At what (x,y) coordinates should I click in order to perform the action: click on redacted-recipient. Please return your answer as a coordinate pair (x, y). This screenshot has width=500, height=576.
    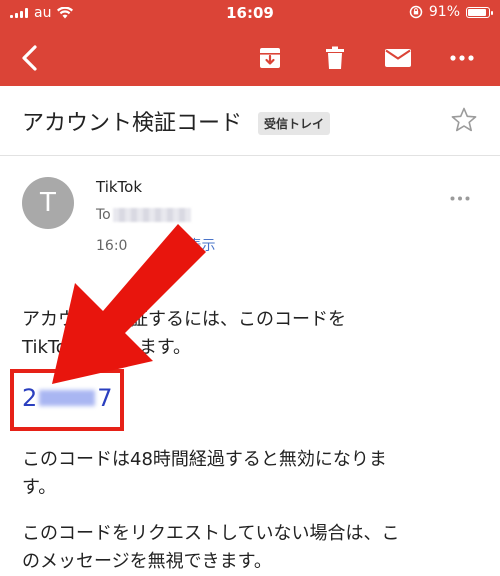
    Looking at the image, I should click on (151, 215).